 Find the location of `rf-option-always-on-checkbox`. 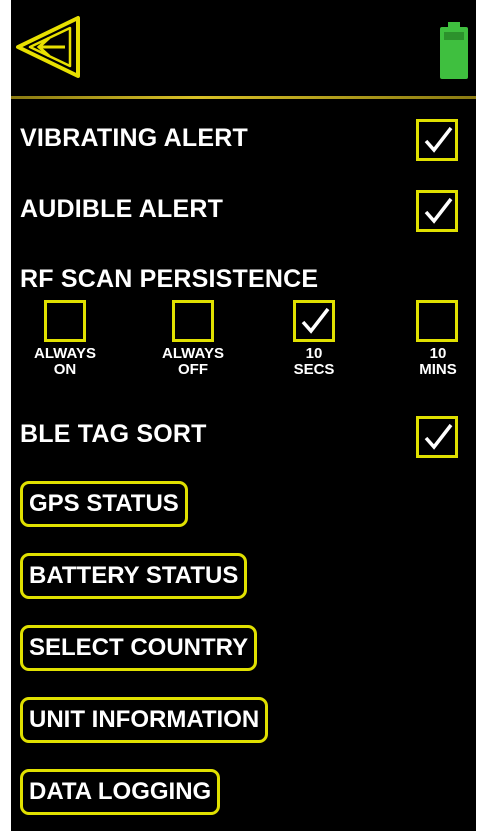

rf-option-always-on-checkbox is located at coordinates (65, 321).